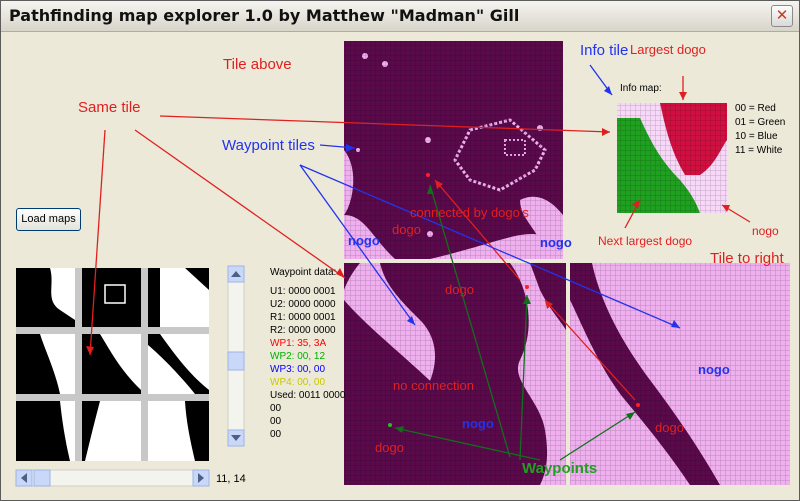 The height and width of the screenshot is (501, 800). What do you see at coordinates (680, 374) in the screenshot?
I see `tile-right` at bounding box center [680, 374].